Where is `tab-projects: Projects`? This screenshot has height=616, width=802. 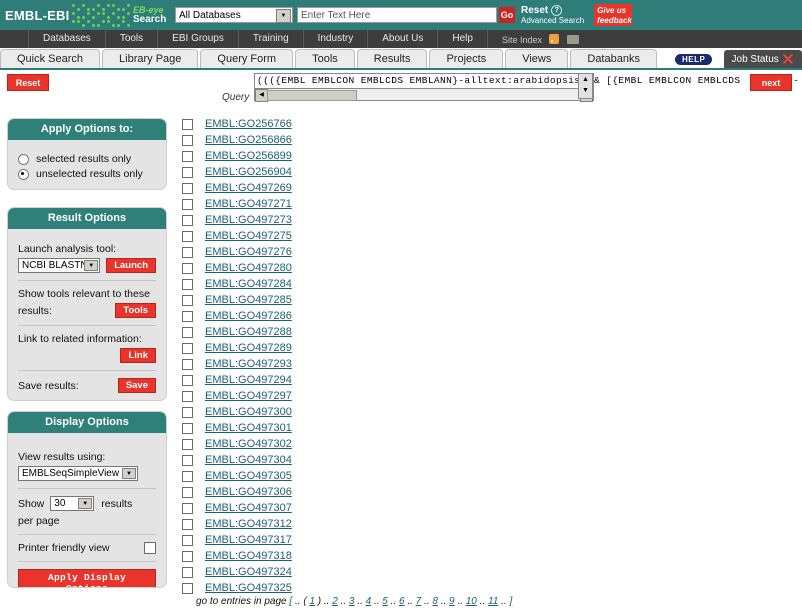 tab-projects: Projects is located at coordinates (466, 58).